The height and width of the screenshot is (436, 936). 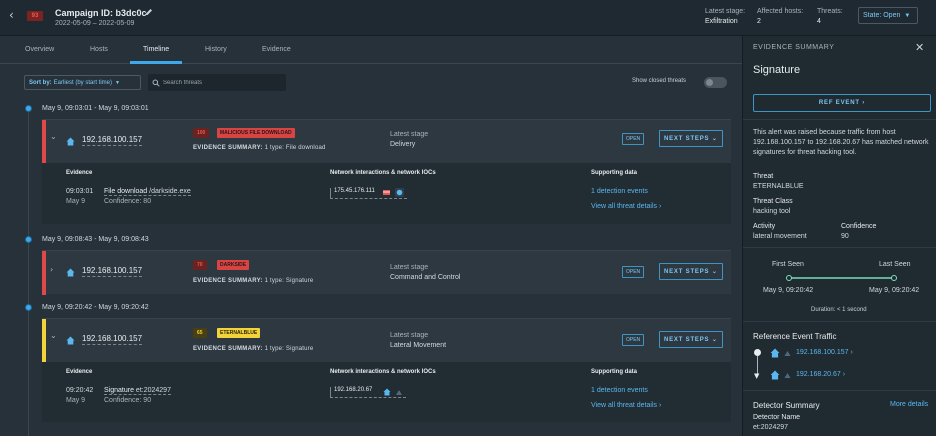 What do you see at coordinates (839, 103) in the screenshot?
I see `ref-event-label: REF EVENT` at bounding box center [839, 103].